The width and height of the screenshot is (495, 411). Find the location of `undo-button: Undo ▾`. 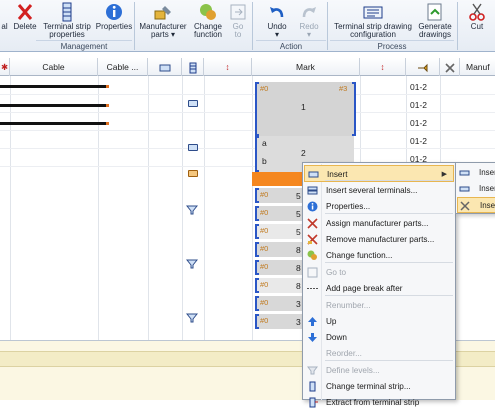

undo-button: Undo ▾ is located at coordinates (277, 20).